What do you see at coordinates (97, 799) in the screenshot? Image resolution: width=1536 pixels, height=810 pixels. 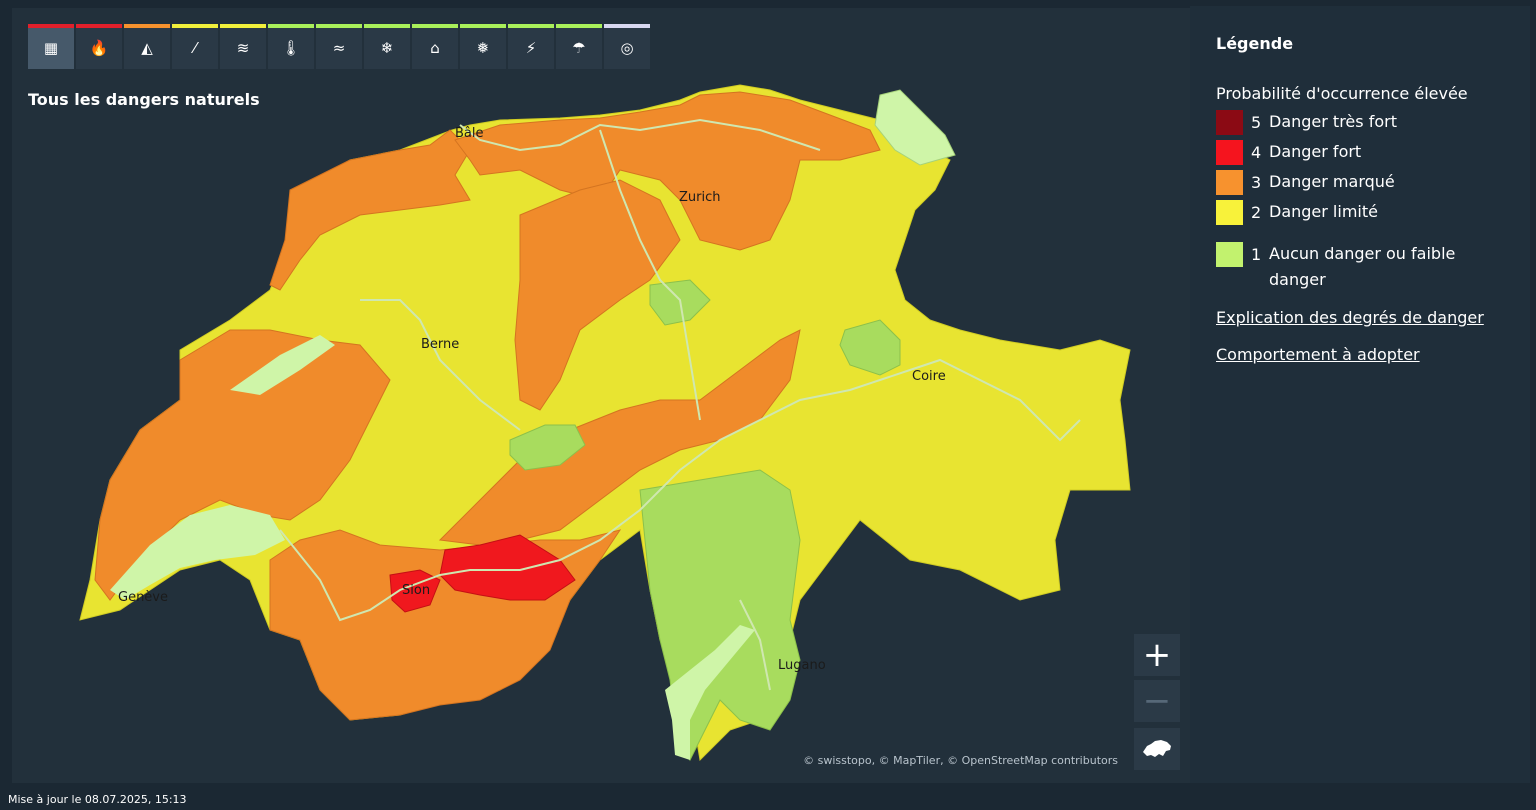 I see `last-updated: Mise à jour le 08.07.2025, 15:13` at bounding box center [97, 799].